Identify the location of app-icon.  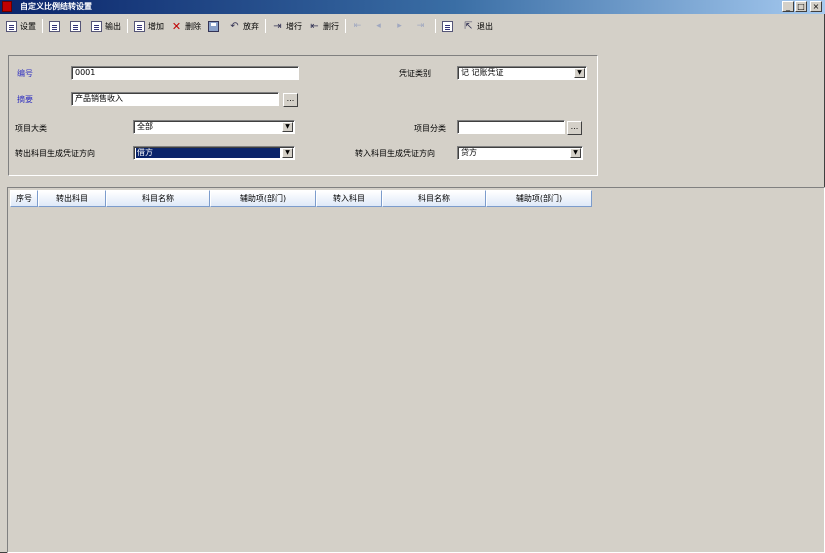
(7, 6).